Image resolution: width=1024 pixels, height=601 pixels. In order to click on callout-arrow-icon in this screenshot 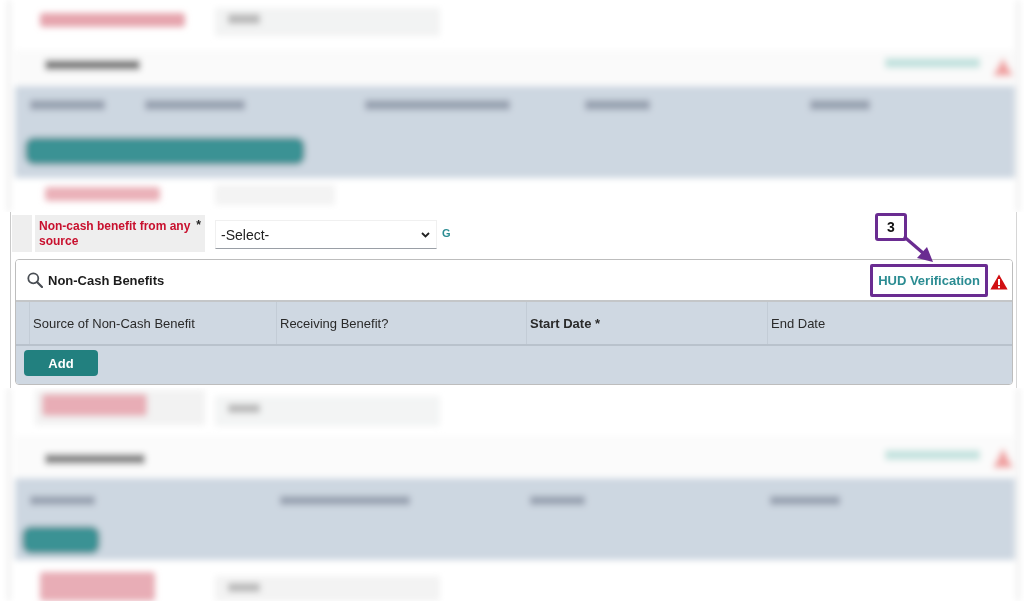, I will do `click(918, 249)`.